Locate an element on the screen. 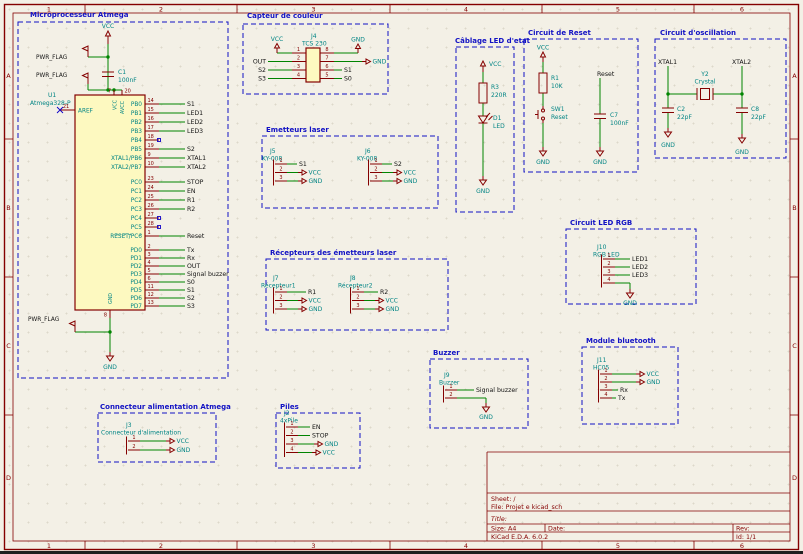 This screenshot has height=554, width=803. net-label: Tx is located at coordinates (190, 250).